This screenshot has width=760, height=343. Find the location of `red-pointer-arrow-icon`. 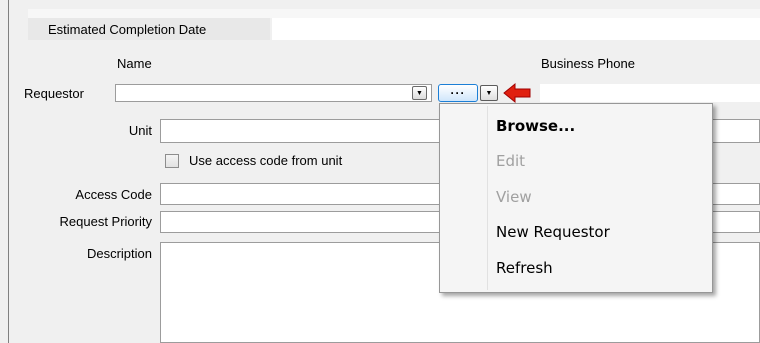

red-pointer-arrow-icon is located at coordinates (517, 93).